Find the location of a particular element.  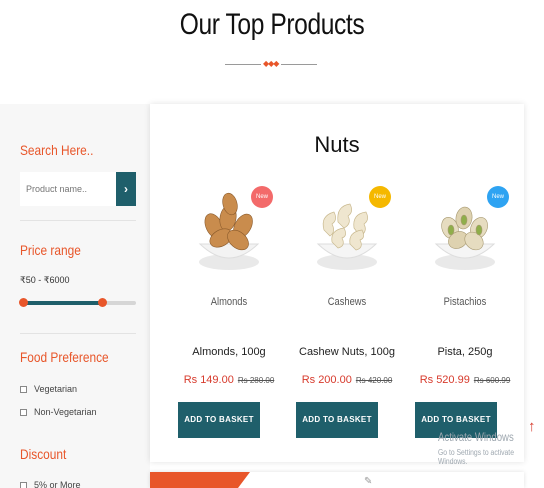

product-name: Pista, 250g is located at coordinates (465, 352).